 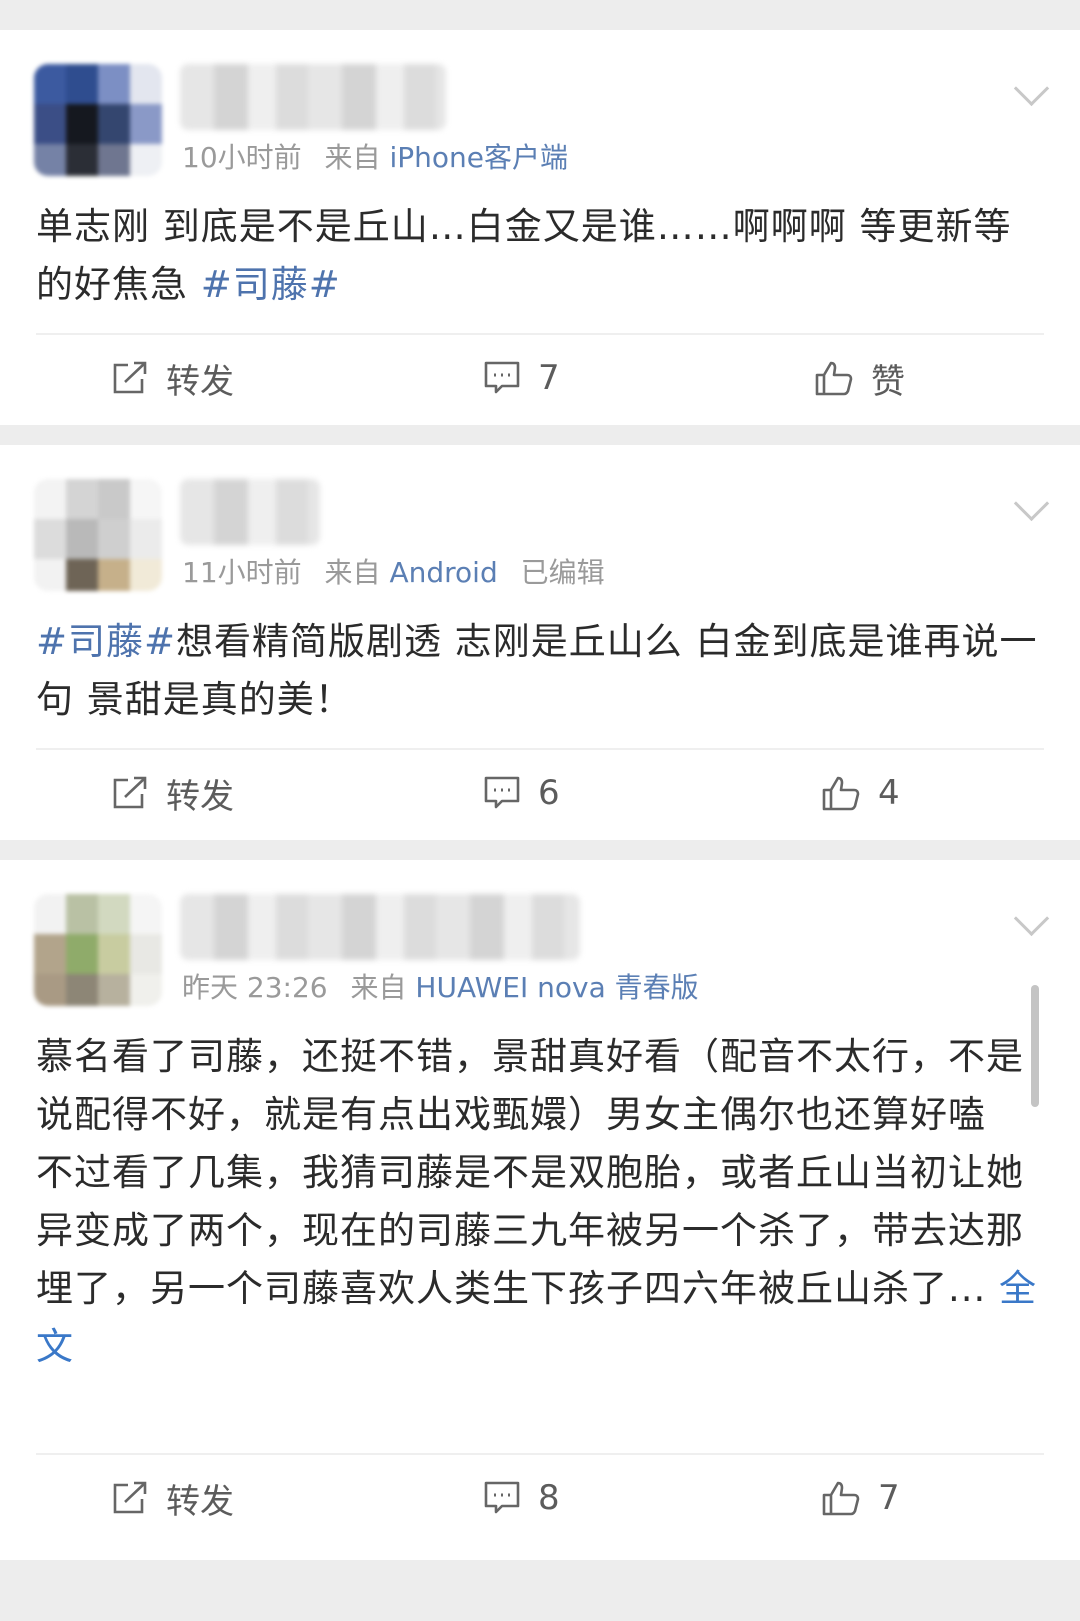 What do you see at coordinates (443, 572) in the screenshot?
I see `post-source: Android` at bounding box center [443, 572].